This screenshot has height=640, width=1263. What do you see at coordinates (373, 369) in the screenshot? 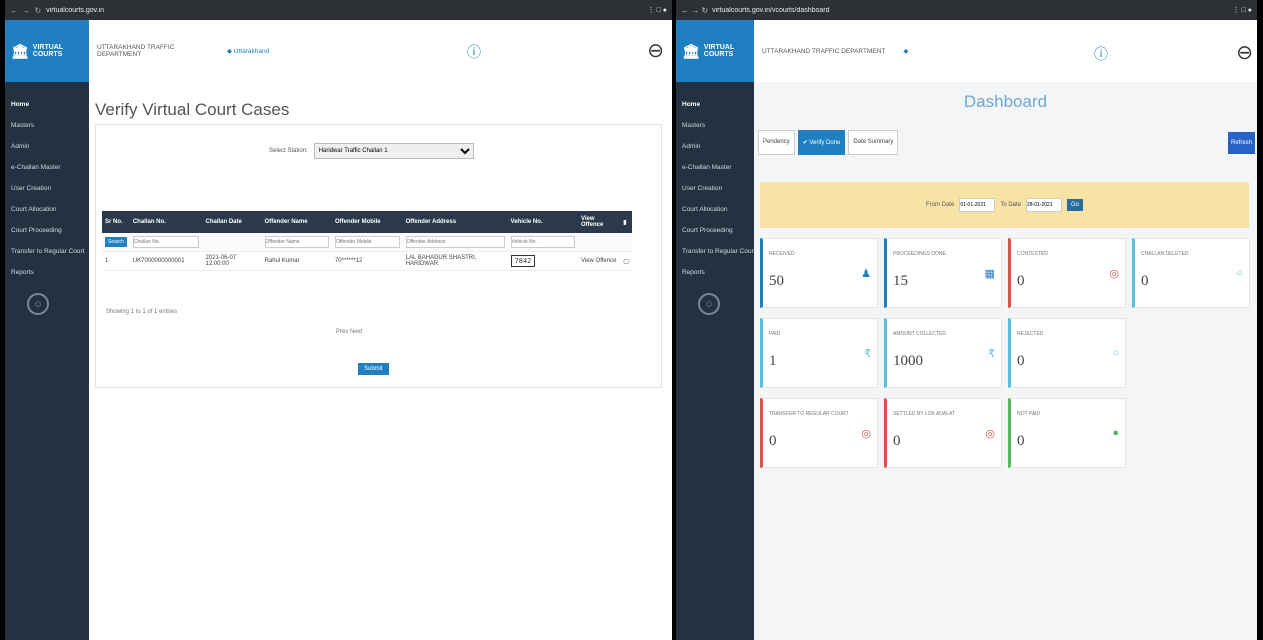
I see `submit-button: Submit` at bounding box center [373, 369].